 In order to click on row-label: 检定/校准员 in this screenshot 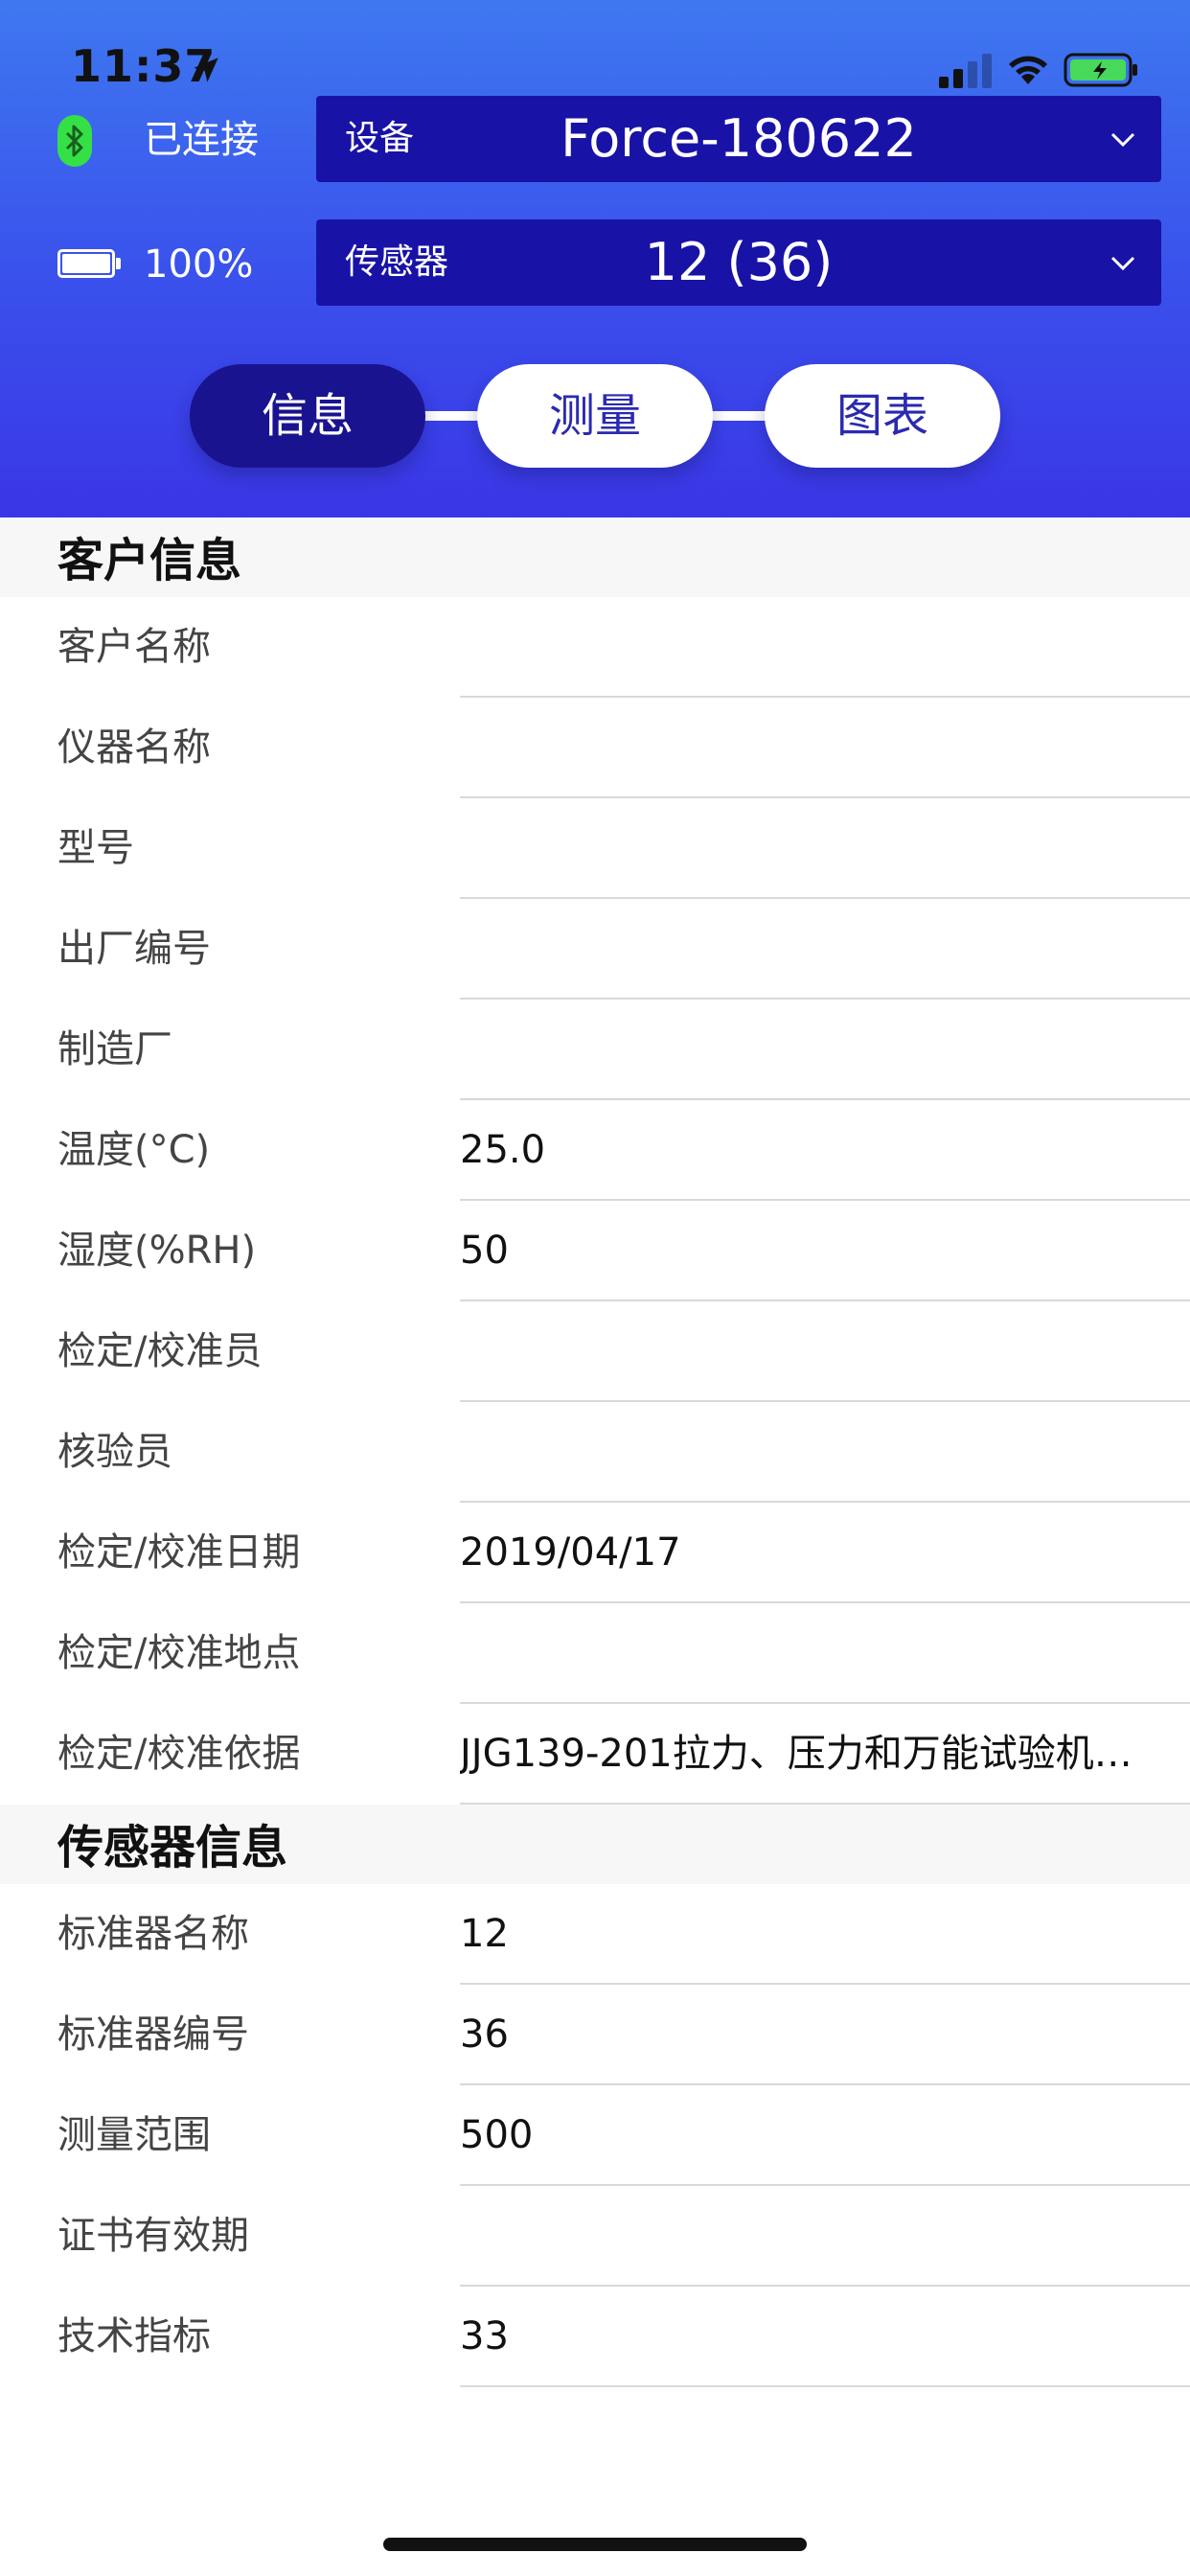, I will do `click(160, 1351)`.